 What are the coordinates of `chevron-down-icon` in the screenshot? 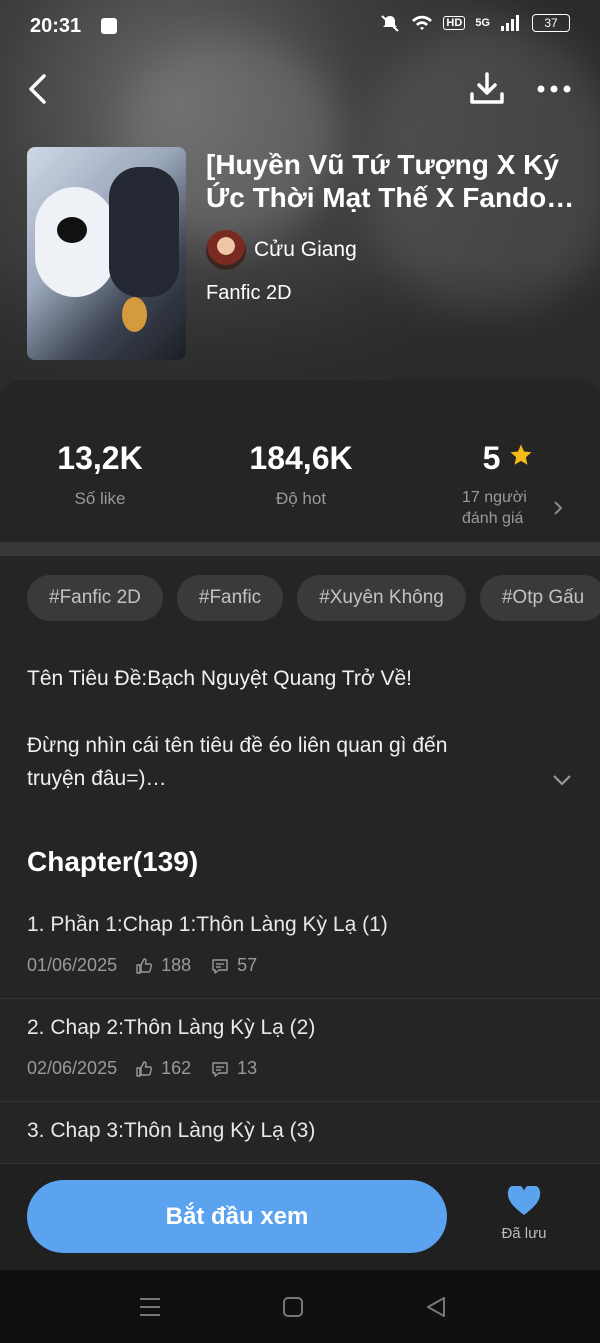 It's located at (562, 780).